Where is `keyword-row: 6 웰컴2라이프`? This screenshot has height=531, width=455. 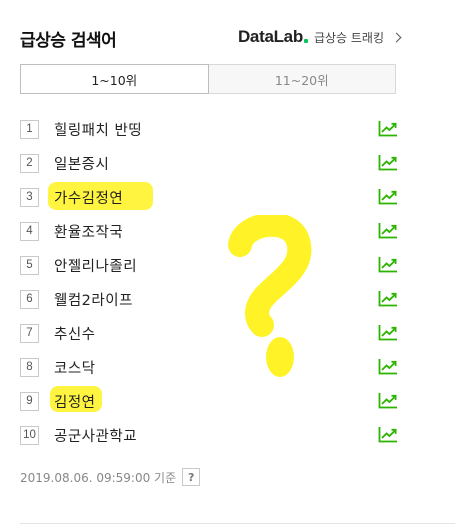
keyword-row: 6 웰컴2라이프 is located at coordinates (210, 299).